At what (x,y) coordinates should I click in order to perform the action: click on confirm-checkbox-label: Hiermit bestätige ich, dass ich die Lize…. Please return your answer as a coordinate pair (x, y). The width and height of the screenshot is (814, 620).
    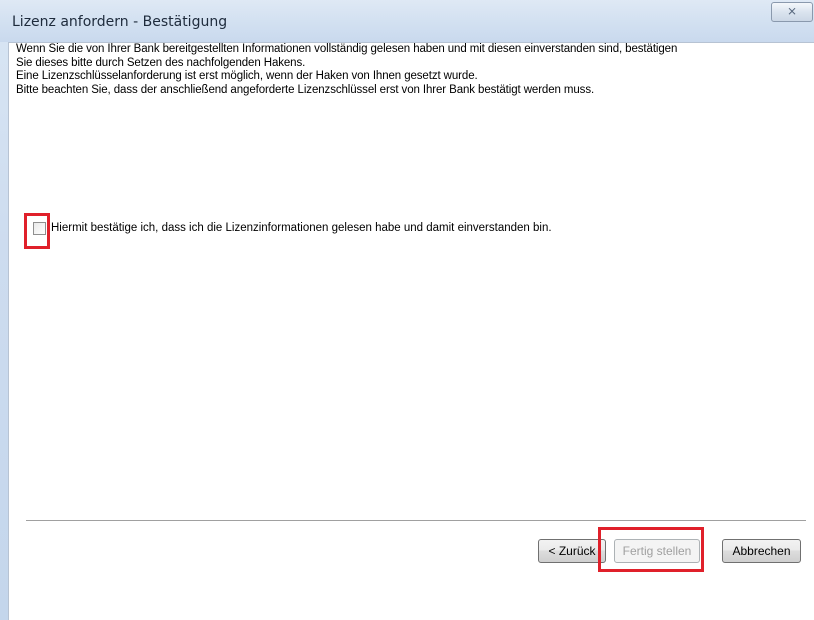
    Looking at the image, I should click on (301, 228).